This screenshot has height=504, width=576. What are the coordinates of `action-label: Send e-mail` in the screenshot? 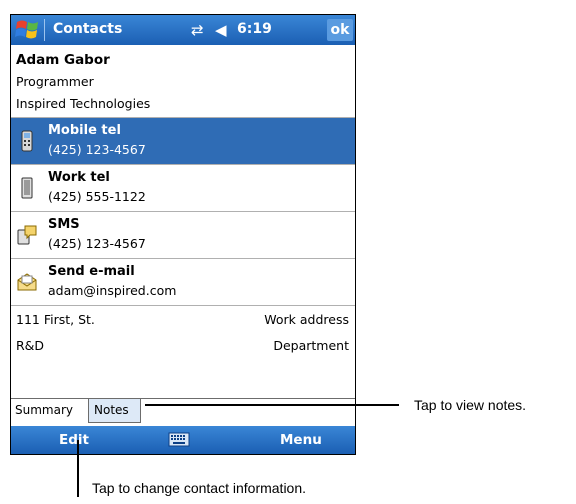 It's located at (91, 271).